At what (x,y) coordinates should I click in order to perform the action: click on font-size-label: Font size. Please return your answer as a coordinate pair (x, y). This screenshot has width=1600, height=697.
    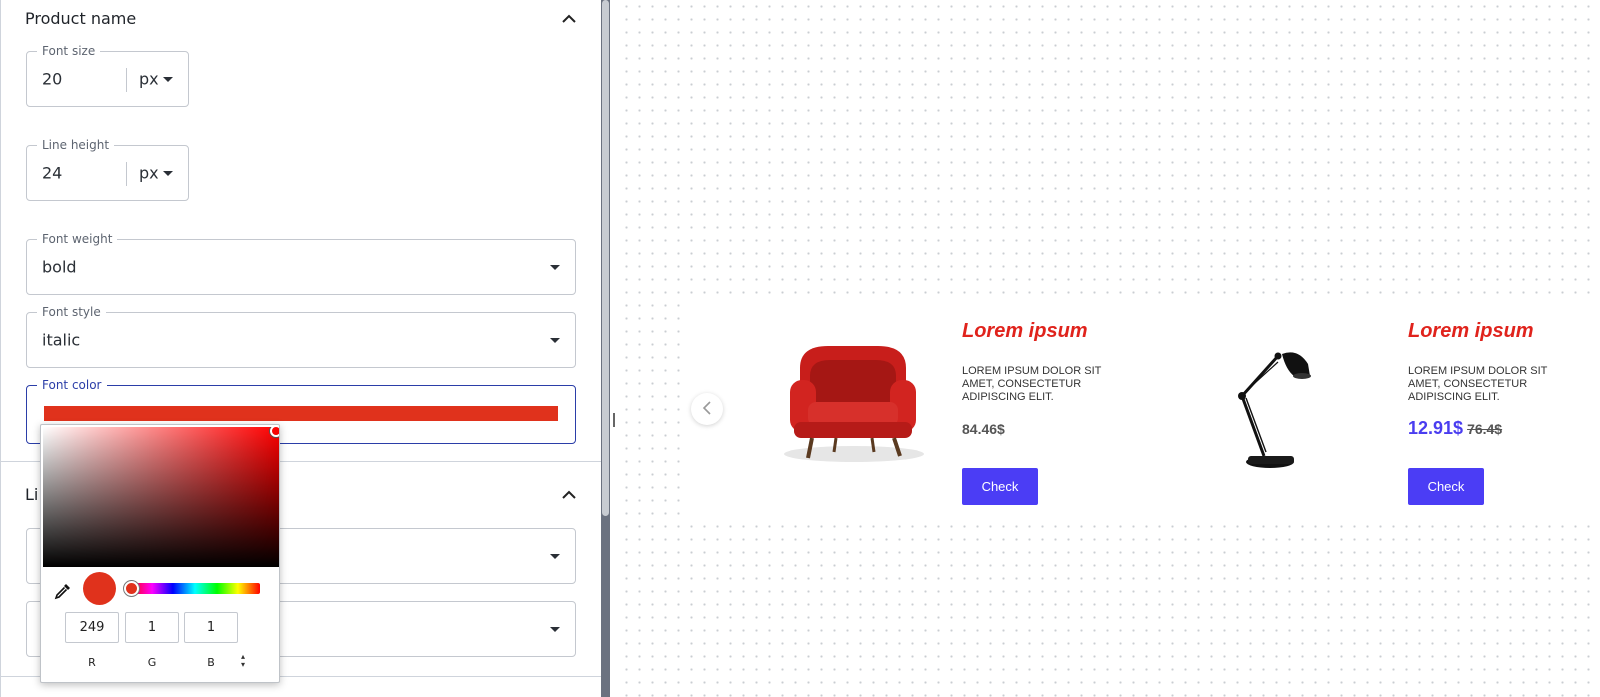
    Looking at the image, I should click on (69, 51).